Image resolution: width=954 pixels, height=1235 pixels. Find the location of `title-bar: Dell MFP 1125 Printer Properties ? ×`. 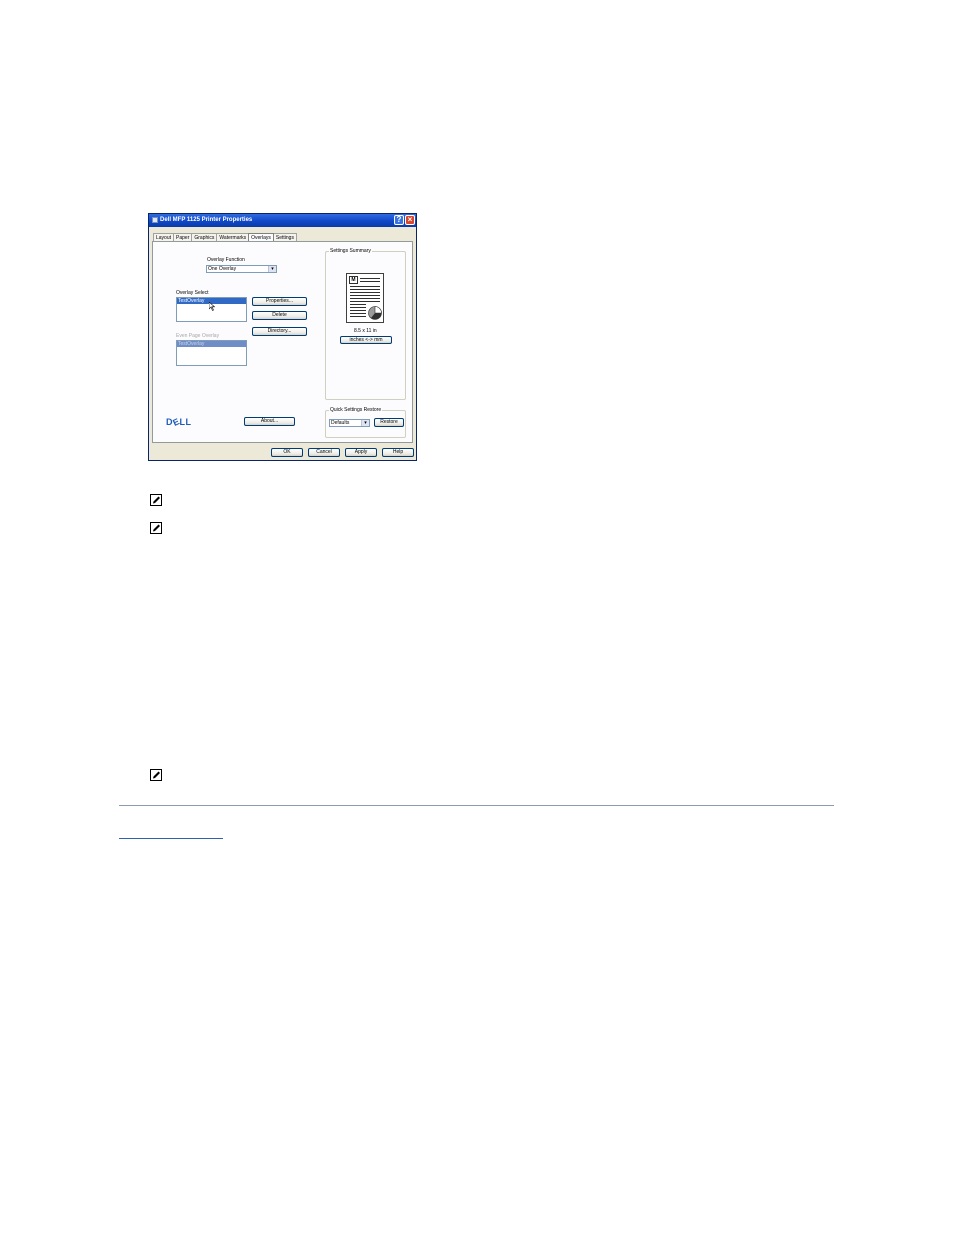

title-bar: Dell MFP 1125 Printer Properties ? × is located at coordinates (282, 220).